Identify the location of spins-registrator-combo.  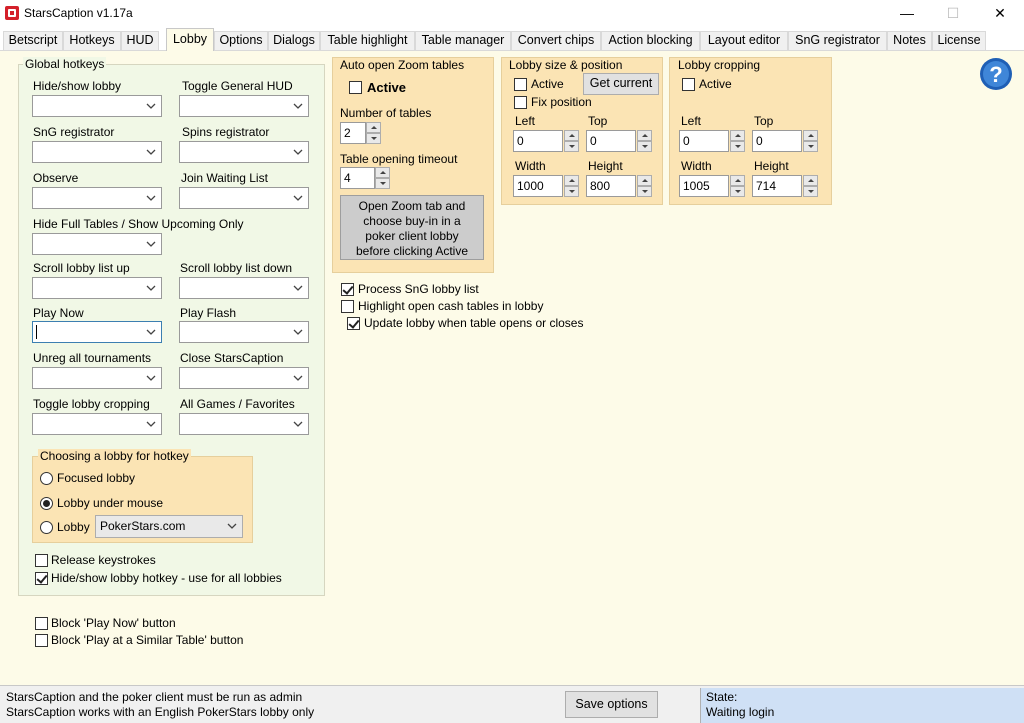
(244, 152).